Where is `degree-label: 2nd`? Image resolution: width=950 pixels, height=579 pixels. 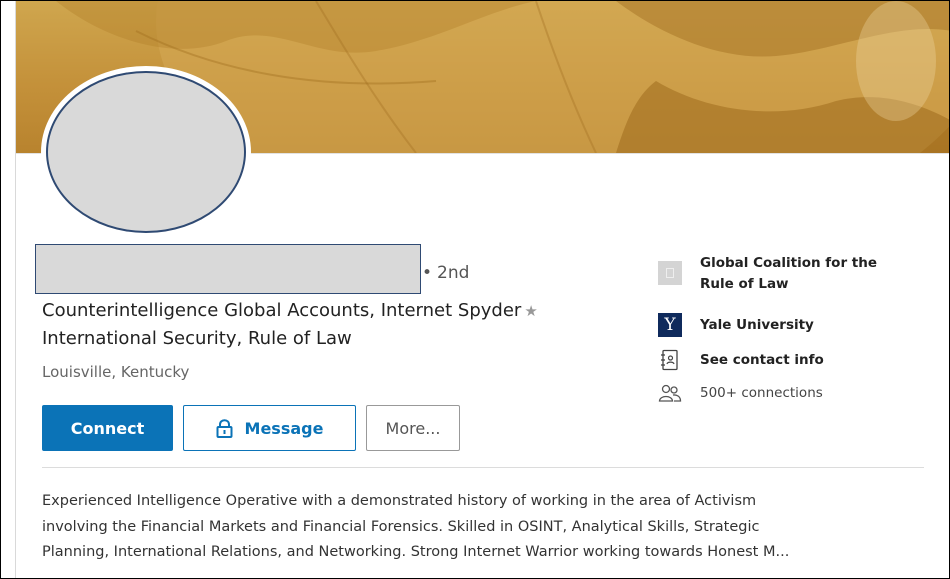 degree-label: 2nd is located at coordinates (453, 273).